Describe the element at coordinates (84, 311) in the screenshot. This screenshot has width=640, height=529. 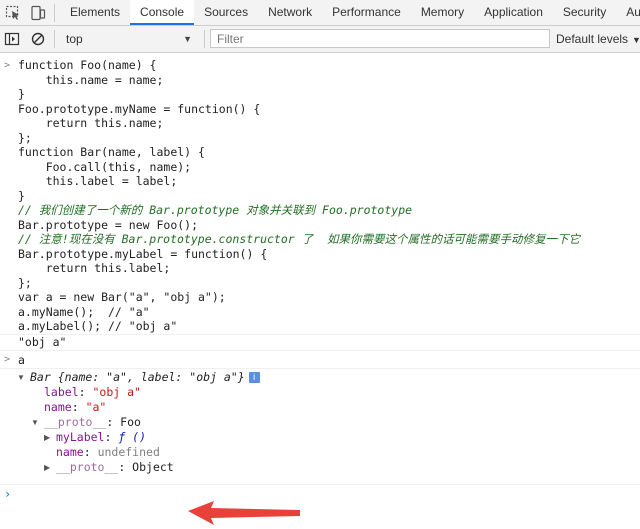
I see `code-line: a.myName(); // "a"` at that location.